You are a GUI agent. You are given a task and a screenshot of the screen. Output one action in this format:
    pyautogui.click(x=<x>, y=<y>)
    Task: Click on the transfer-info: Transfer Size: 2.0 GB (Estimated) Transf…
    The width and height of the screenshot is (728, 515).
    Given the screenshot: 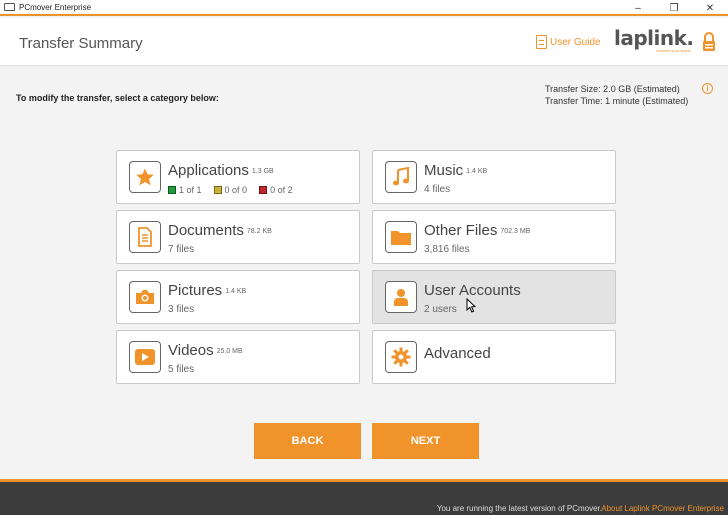 What is the action you would take?
    pyautogui.click(x=616, y=95)
    